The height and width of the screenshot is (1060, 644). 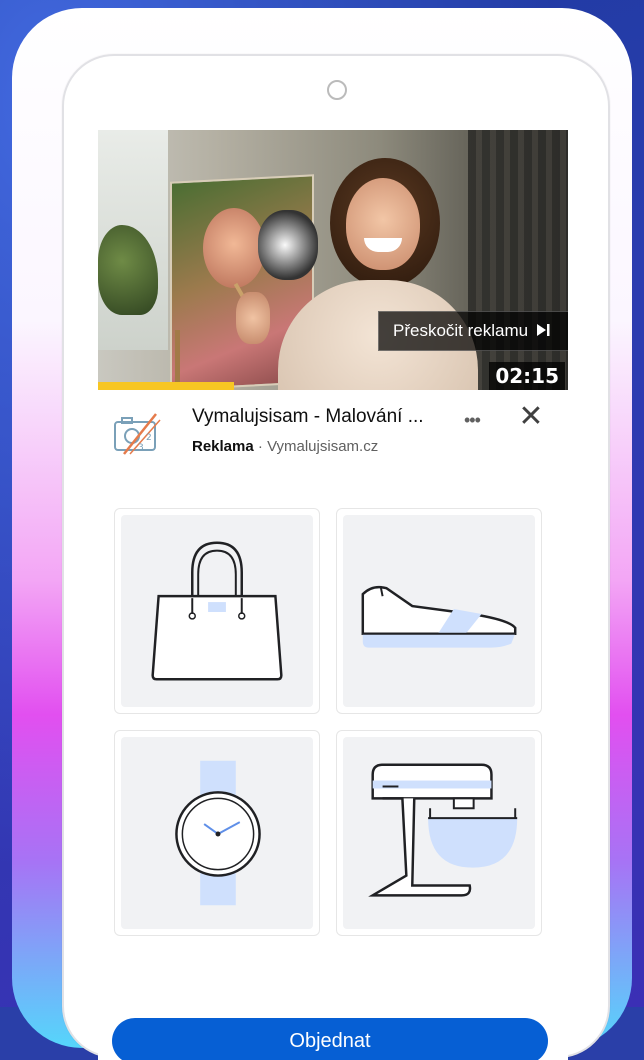 I want to click on sponsored-label: Reklama, so click(x=223, y=446).